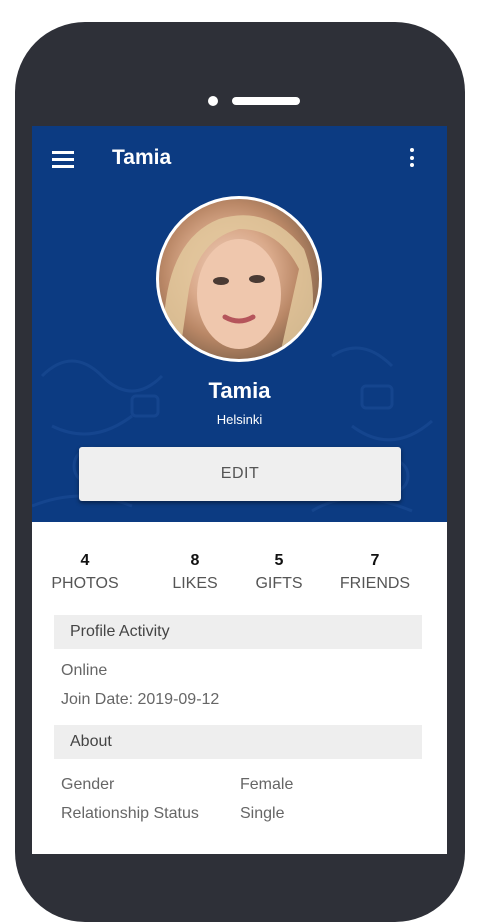 This screenshot has width=480, height=922. Describe the element at coordinates (85, 583) in the screenshot. I see `stat-label: PHOTOS` at that location.